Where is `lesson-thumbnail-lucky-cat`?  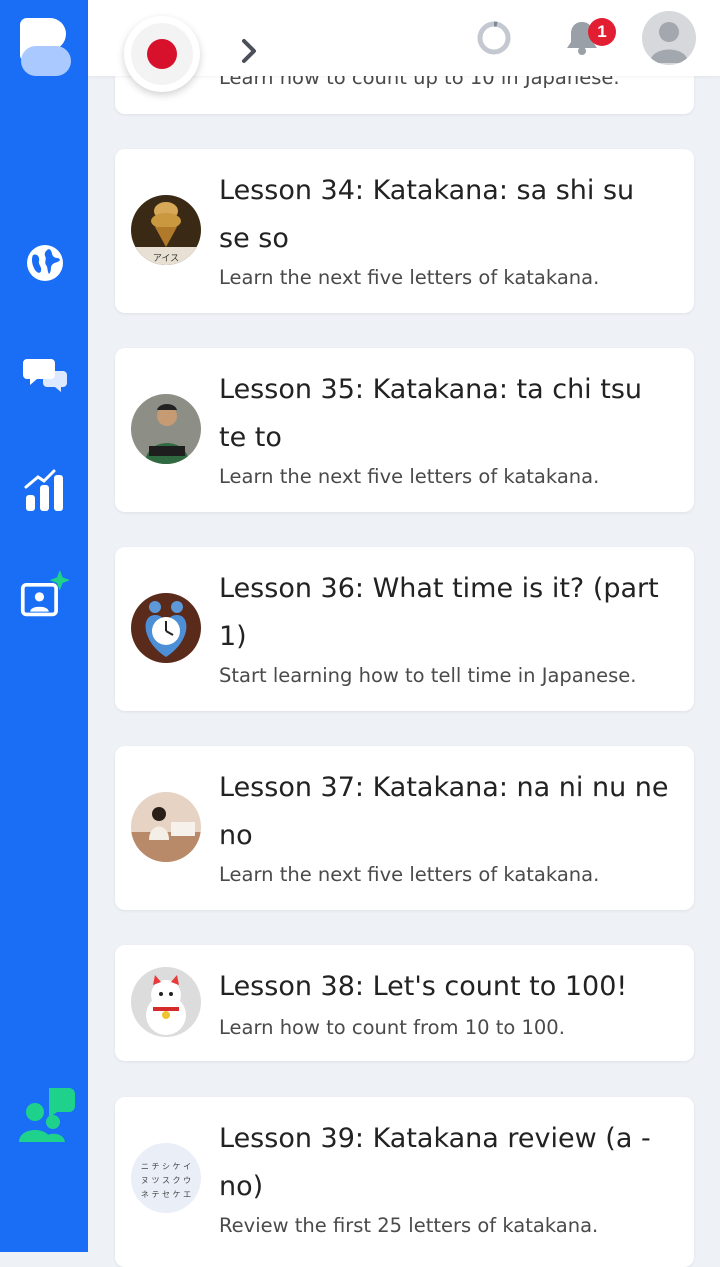 lesson-thumbnail-lucky-cat is located at coordinates (166, 1002).